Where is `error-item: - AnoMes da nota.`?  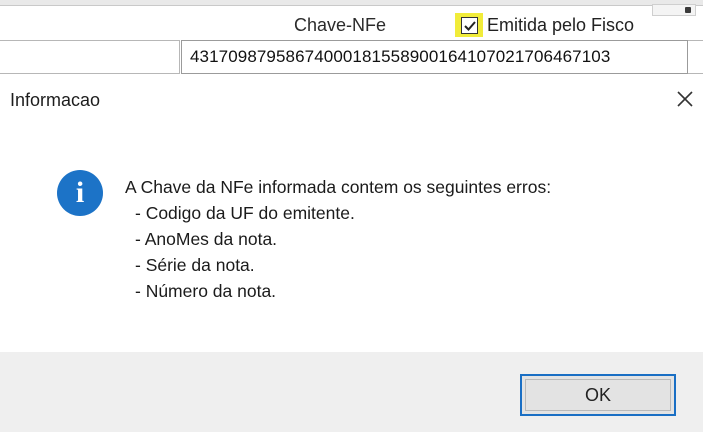
error-item: - AnoMes da nota. is located at coordinates (206, 239).